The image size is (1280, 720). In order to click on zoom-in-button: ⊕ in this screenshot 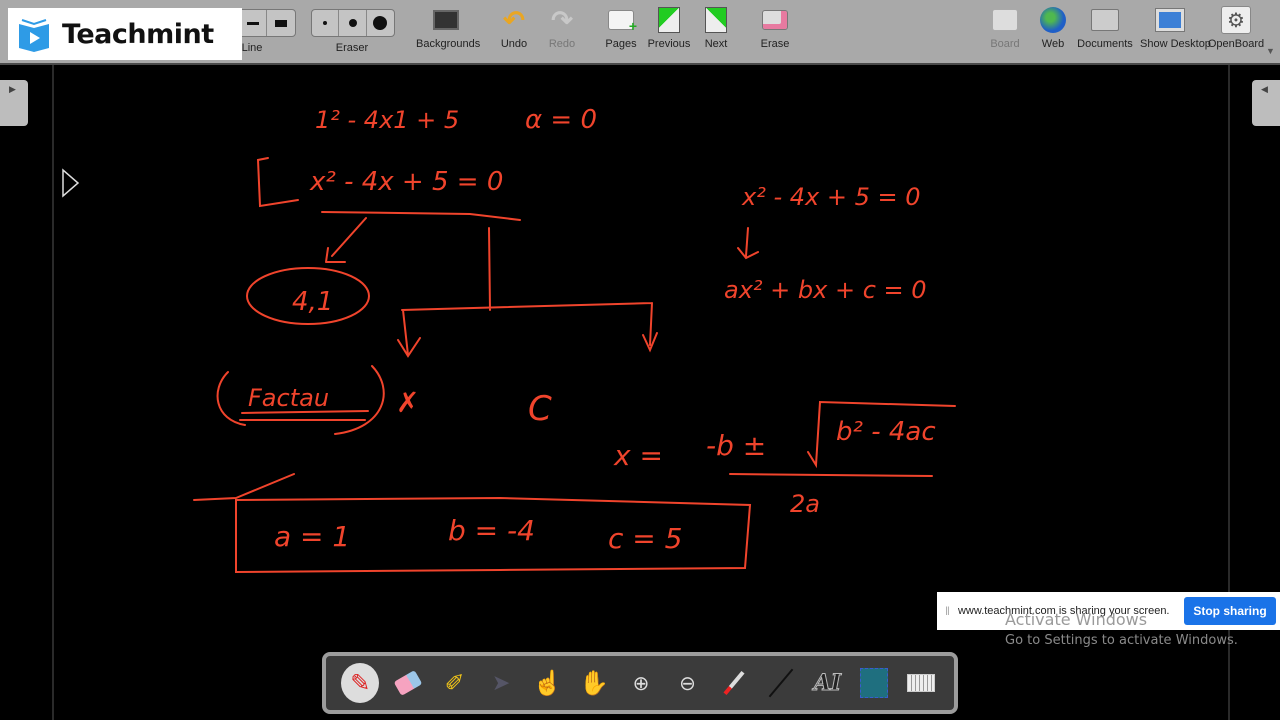, I will do `click(641, 683)`.